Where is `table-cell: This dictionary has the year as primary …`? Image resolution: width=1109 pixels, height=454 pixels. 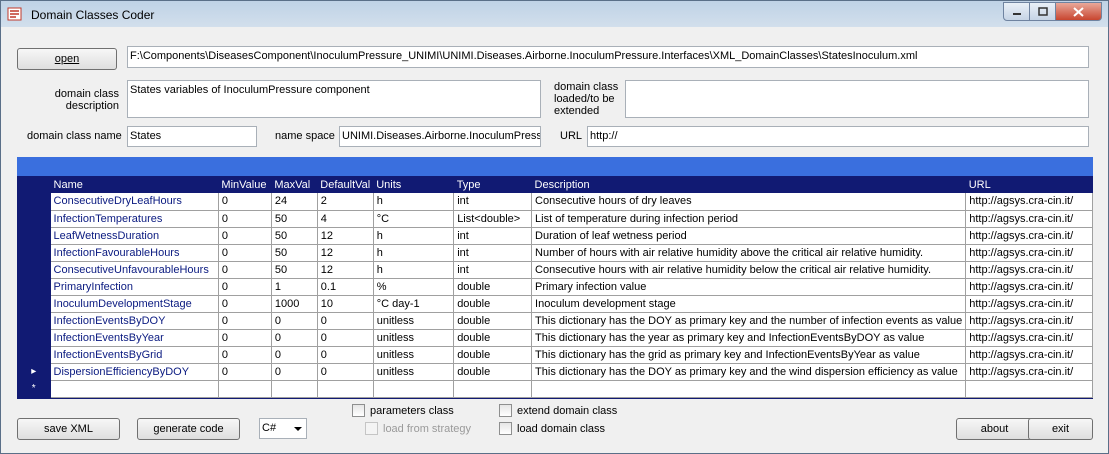
table-cell: This dictionary has the year as primary … is located at coordinates (749, 338).